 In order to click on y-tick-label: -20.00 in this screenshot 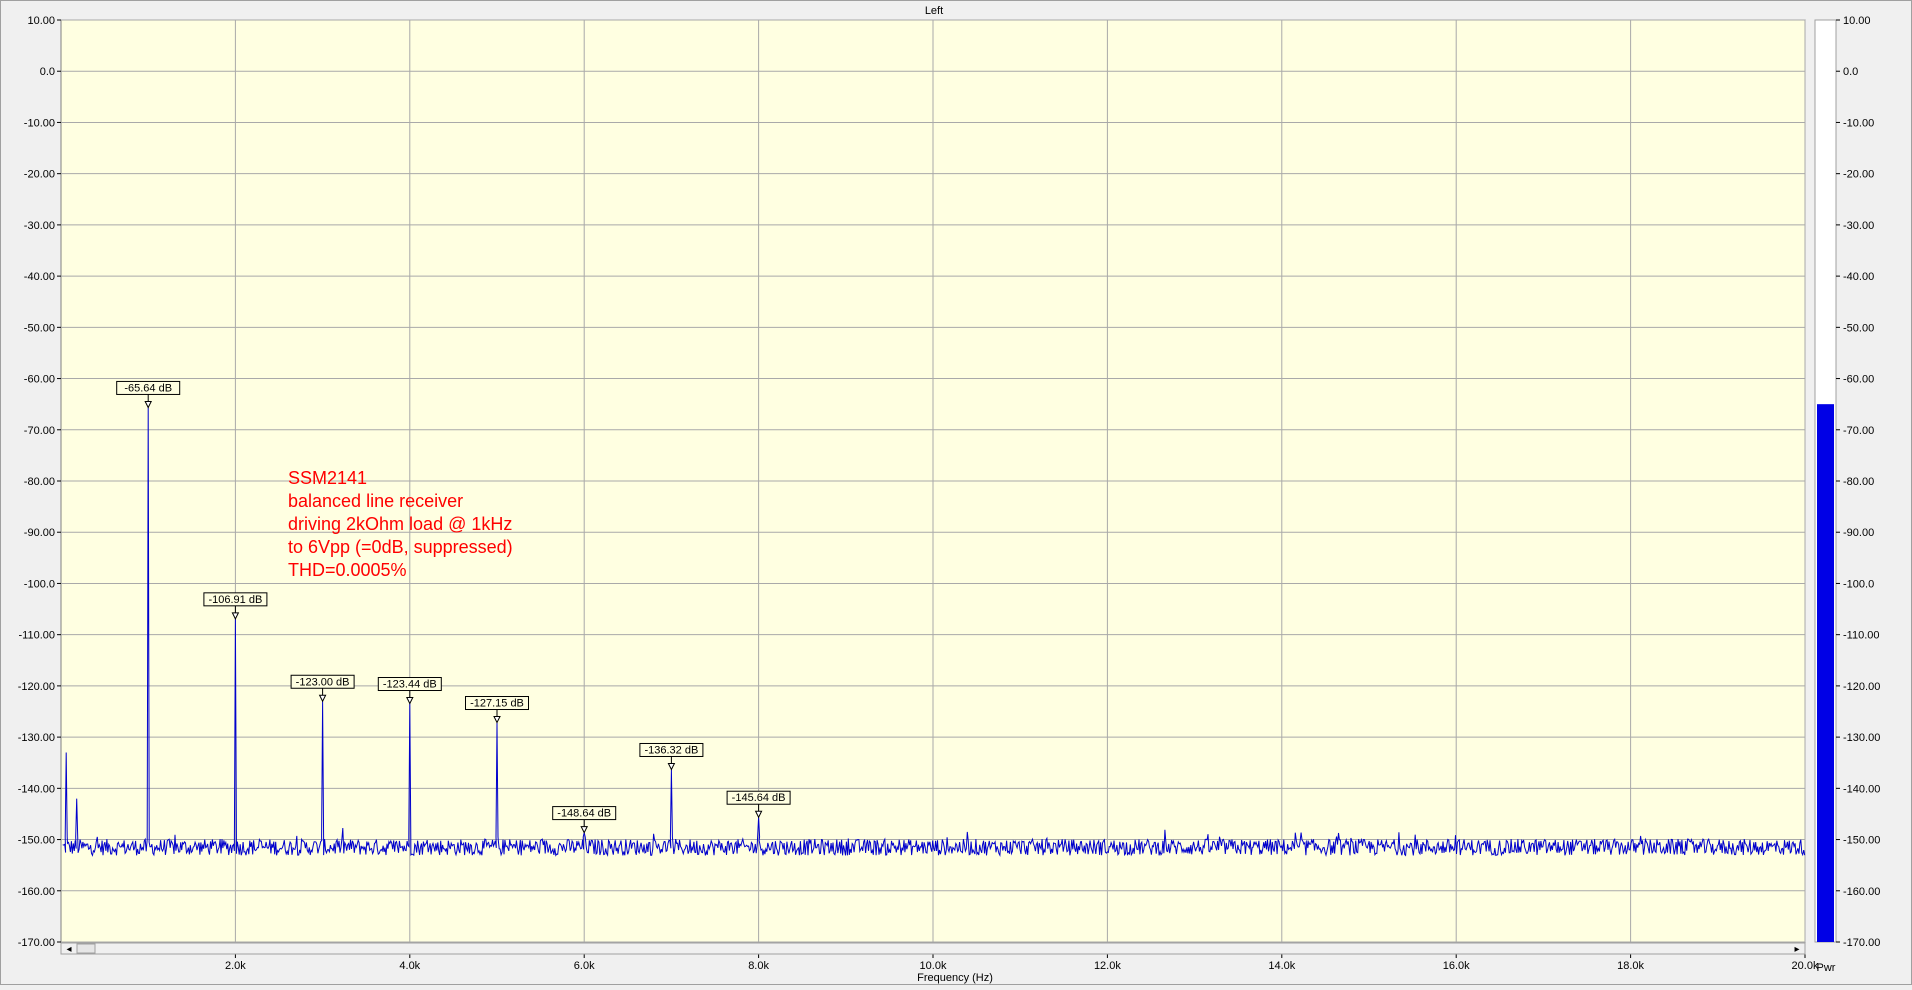, I will do `click(39, 175)`.